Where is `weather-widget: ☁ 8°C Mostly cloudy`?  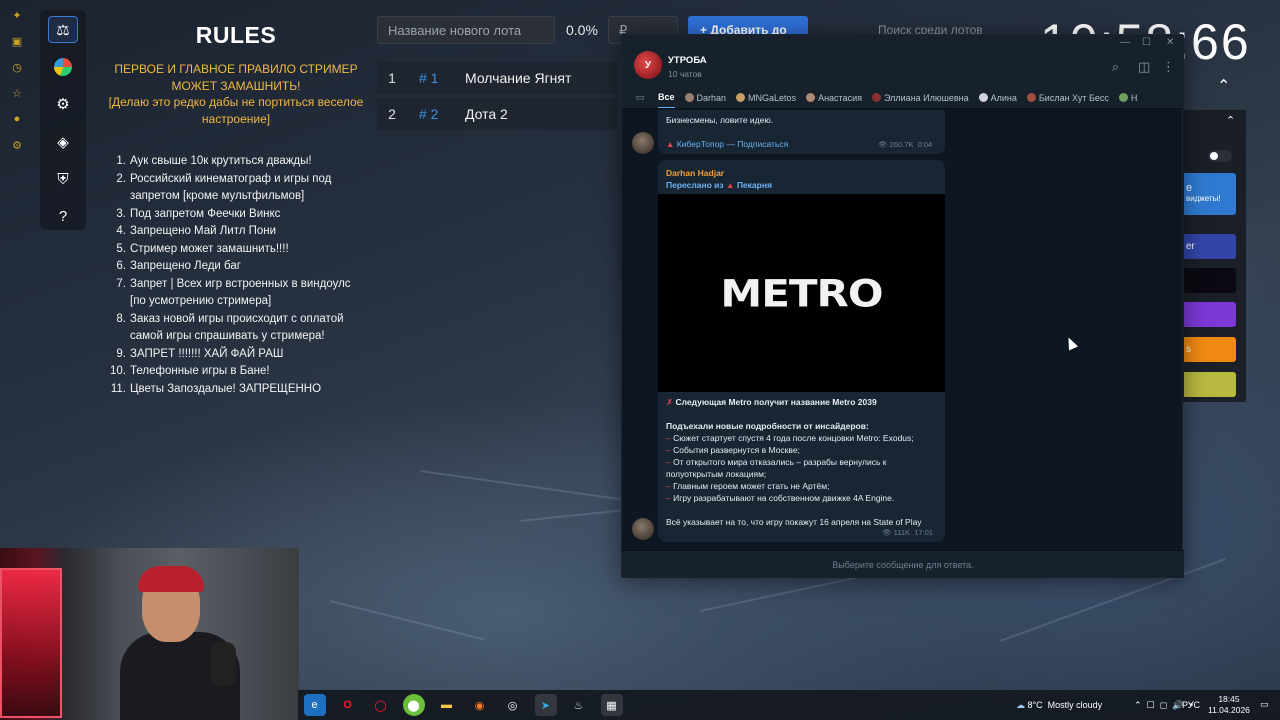
weather-widget: ☁ 8°C Mostly cloudy is located at coordinates (1059, 705).